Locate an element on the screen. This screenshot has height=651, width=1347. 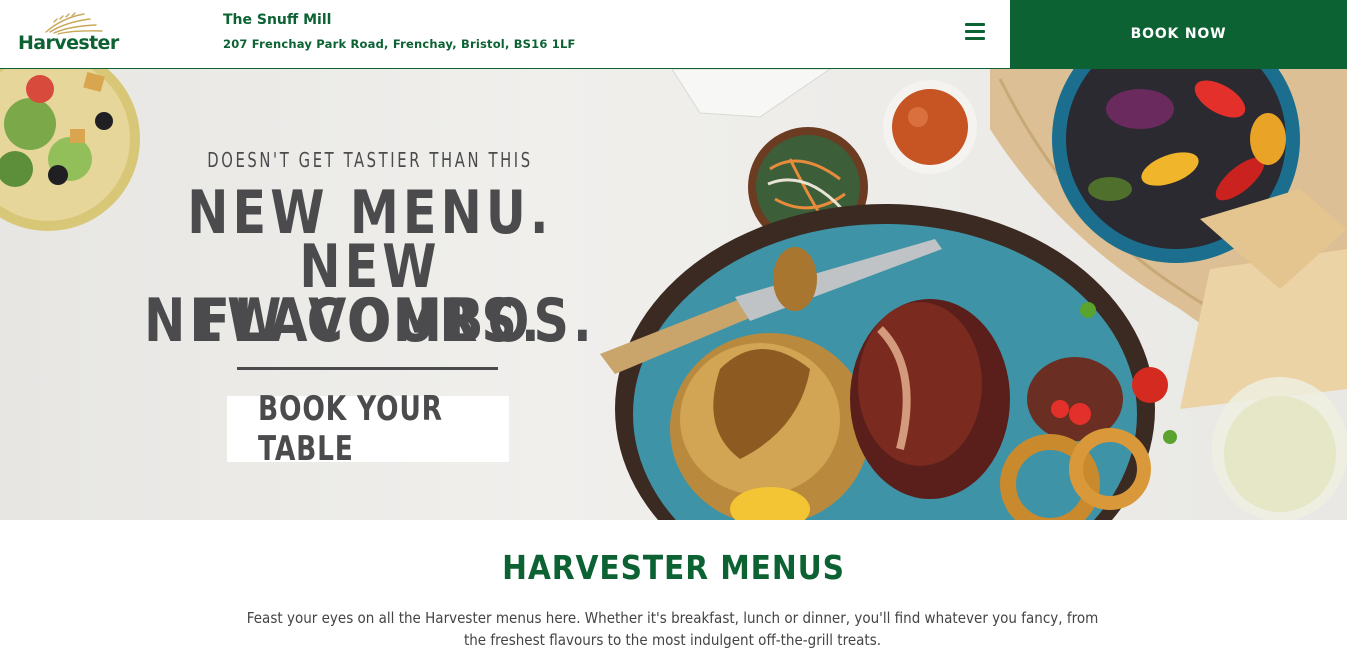
book-your-table-button: BOOK YOUR TABLE is located at coordinates (368, 429).